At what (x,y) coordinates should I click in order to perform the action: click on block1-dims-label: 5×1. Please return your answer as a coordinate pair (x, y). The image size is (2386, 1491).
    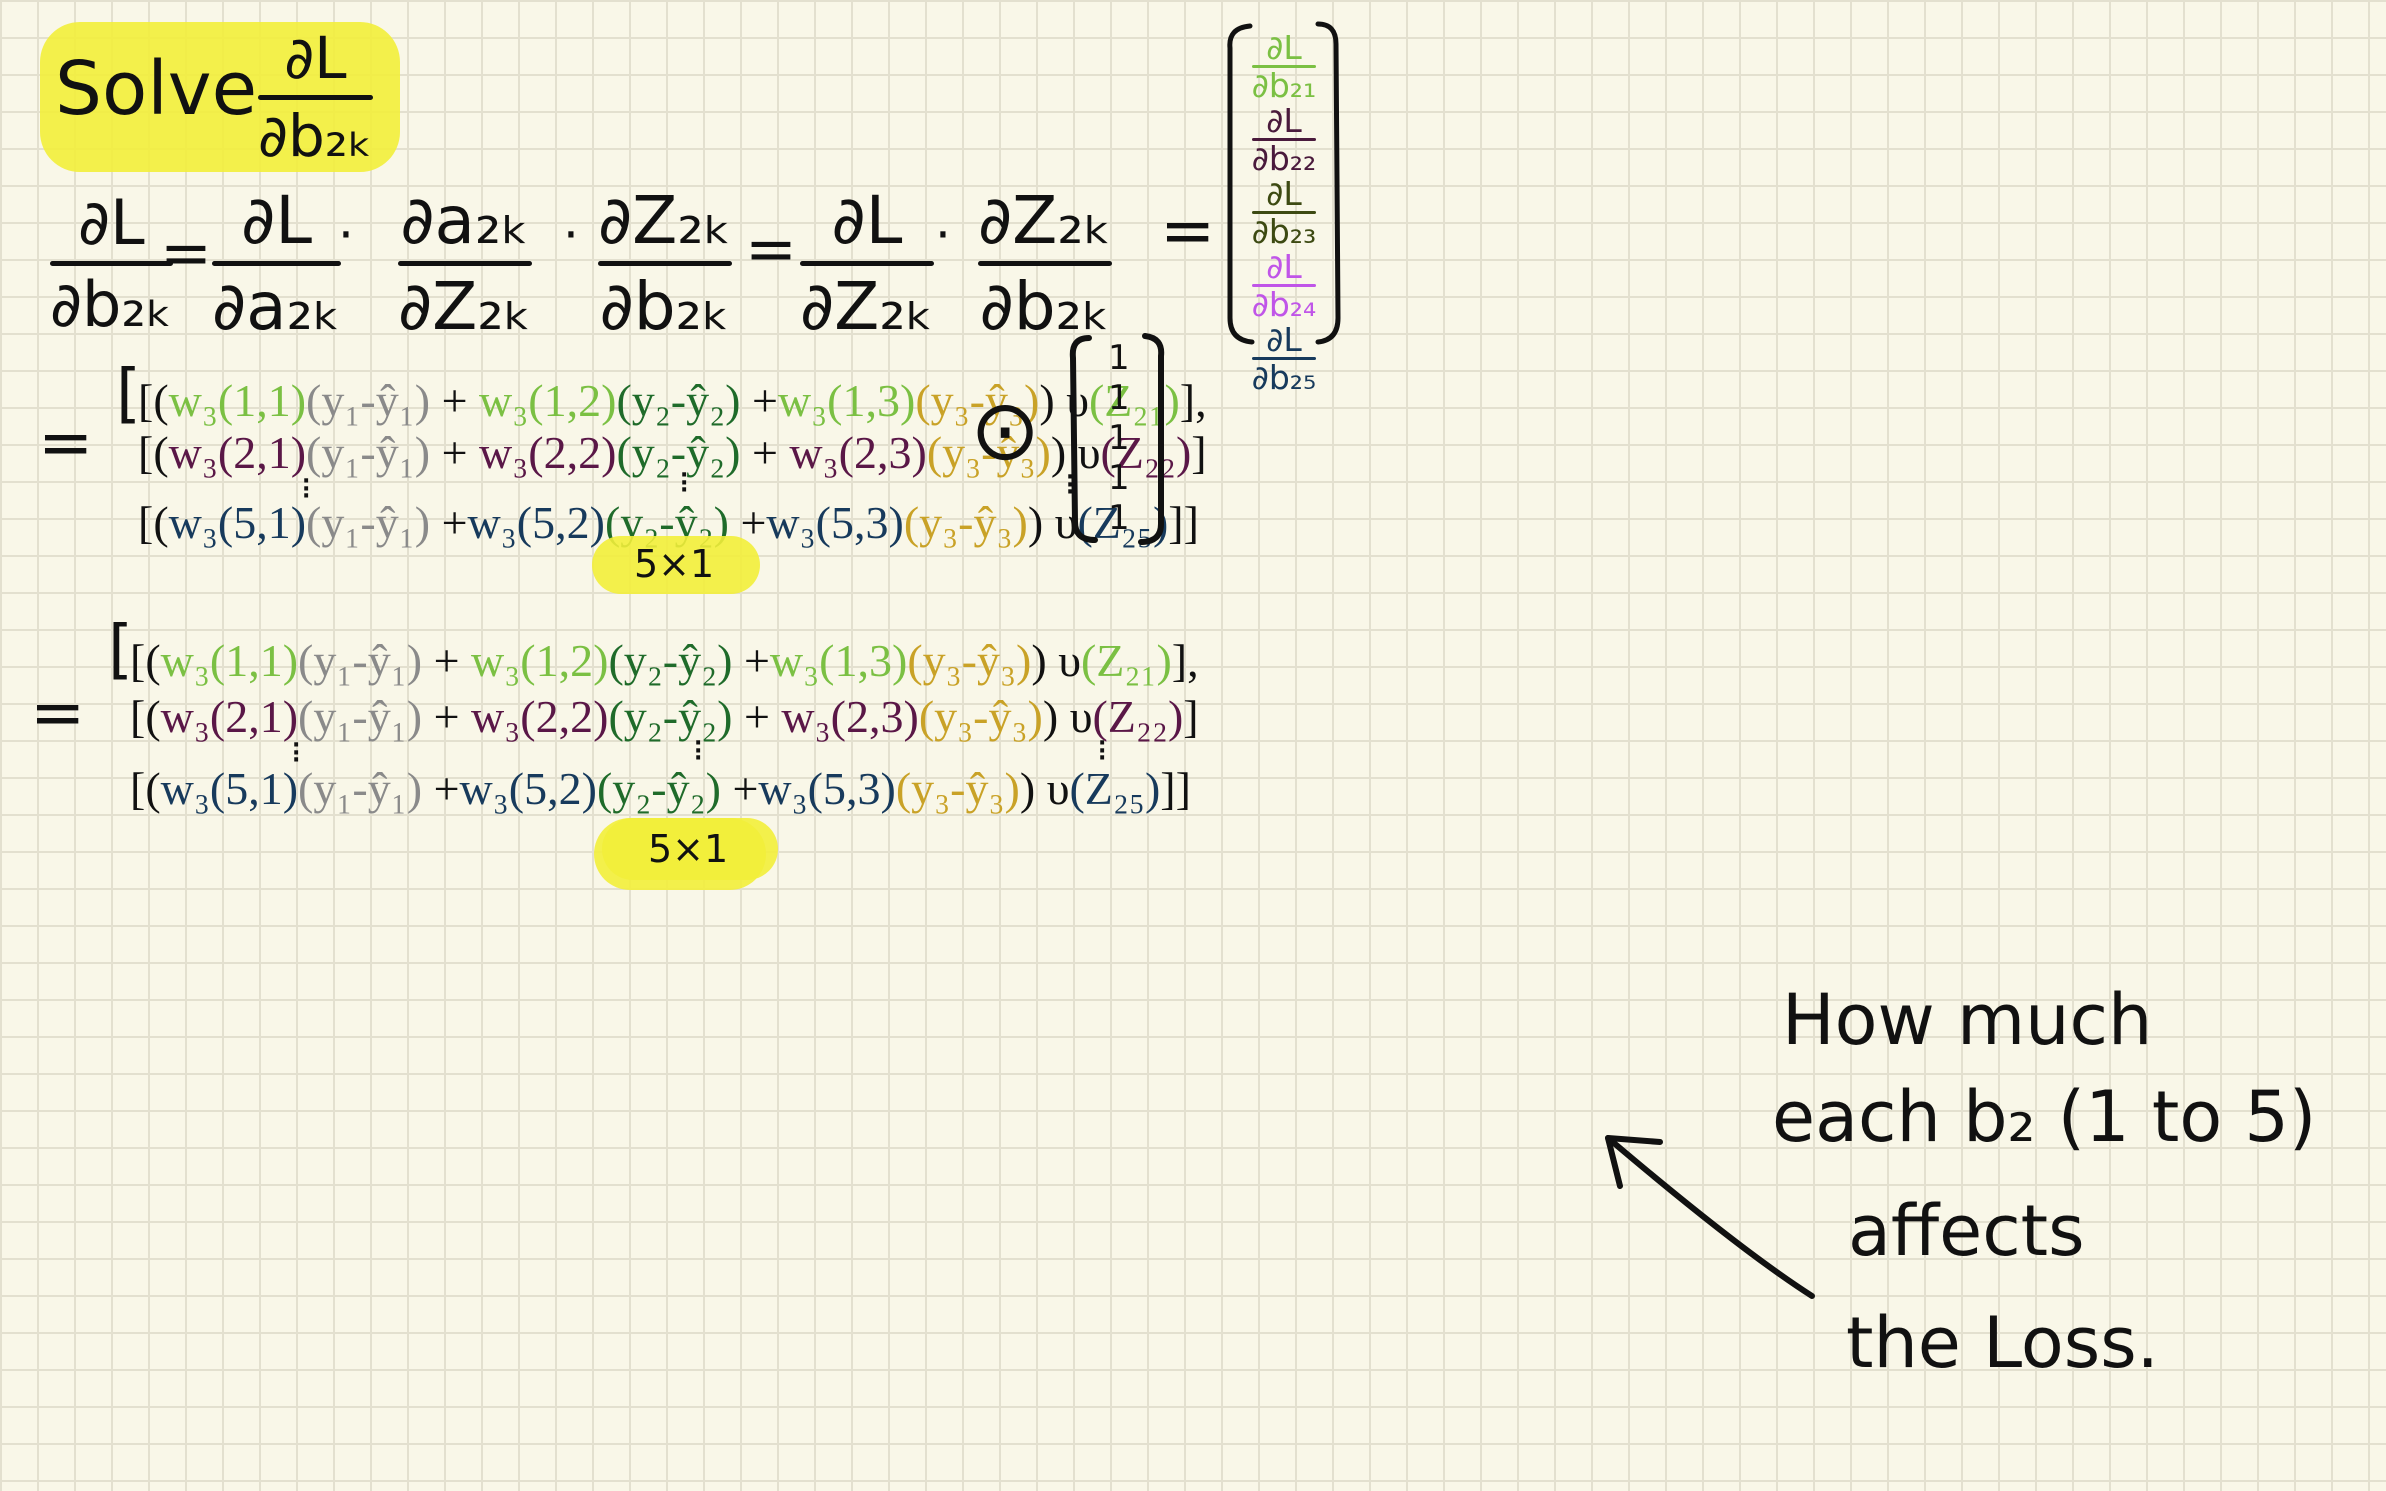
    Looking at the image, I should click on (674, 564).